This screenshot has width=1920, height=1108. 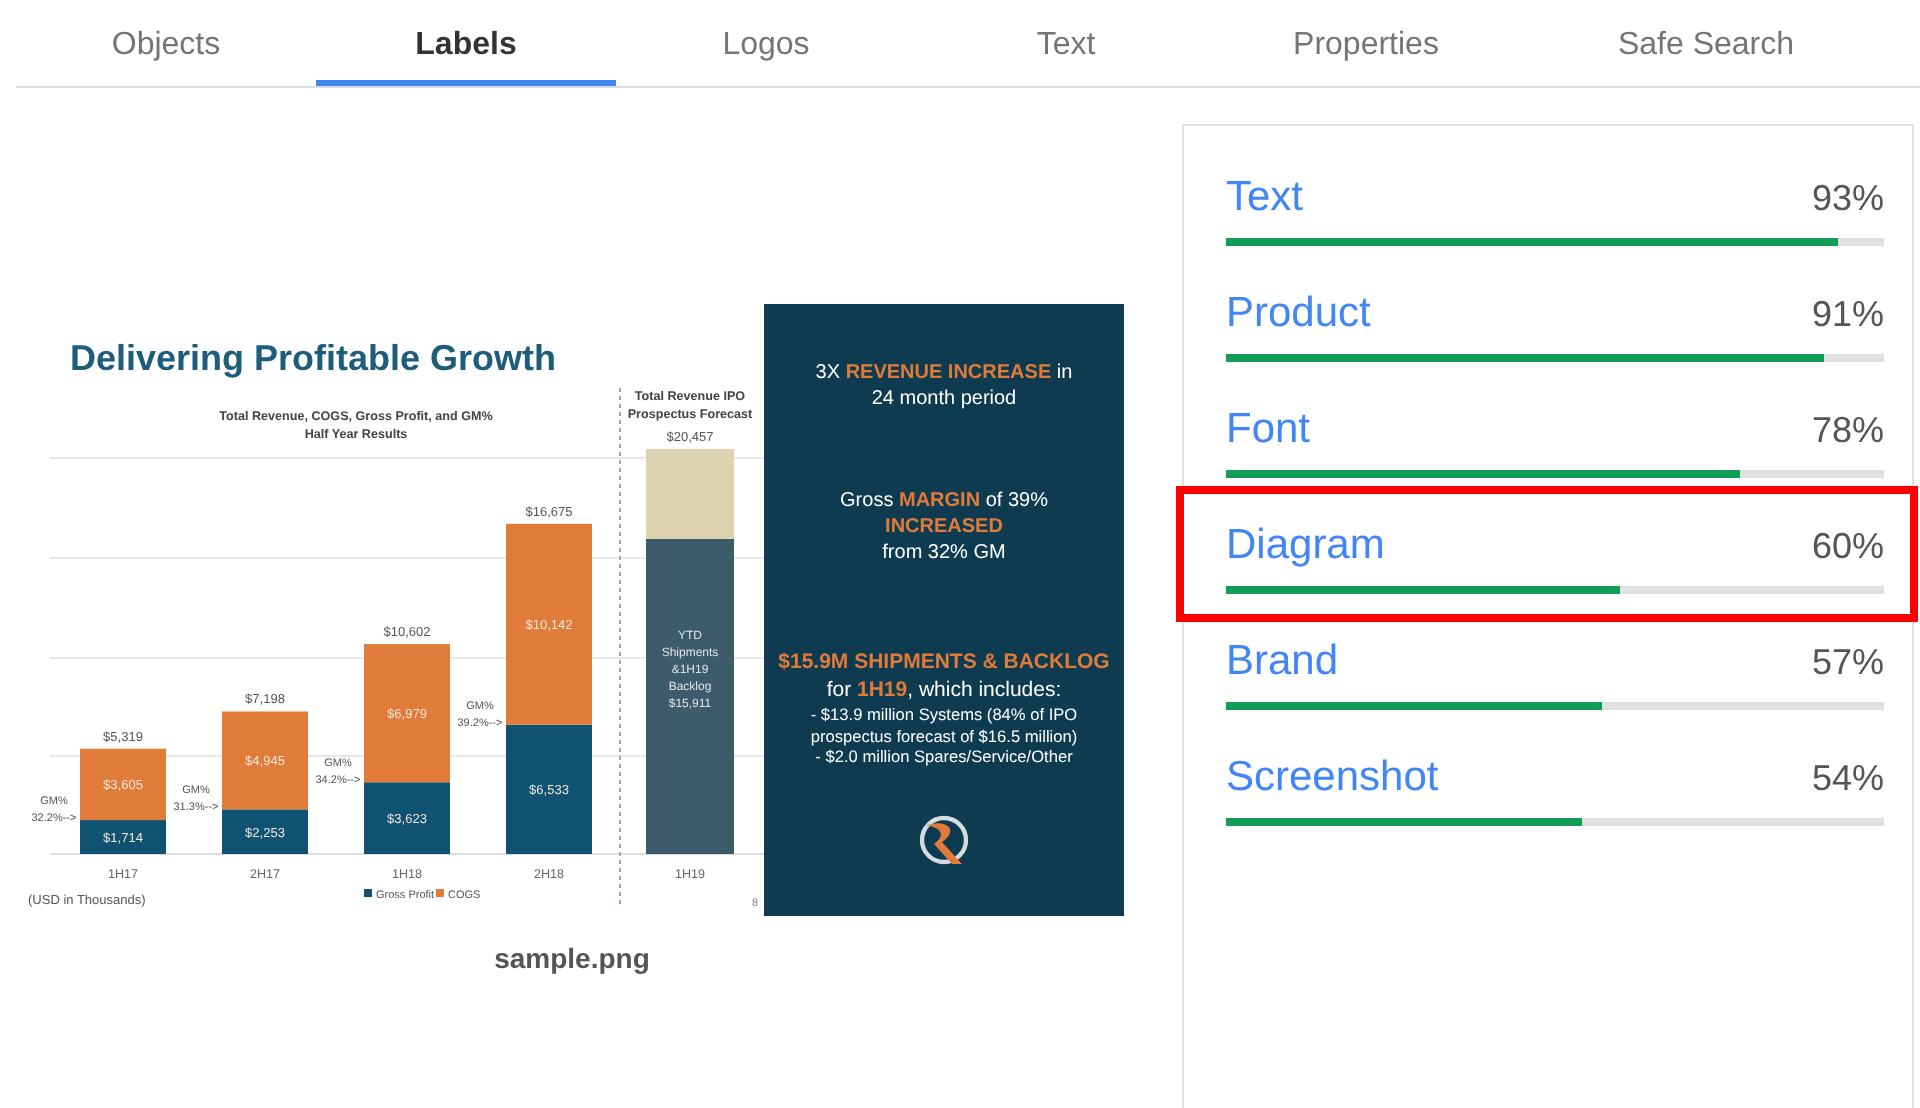 I want to click on label-score: 60%, so click(x=1847, y=546).